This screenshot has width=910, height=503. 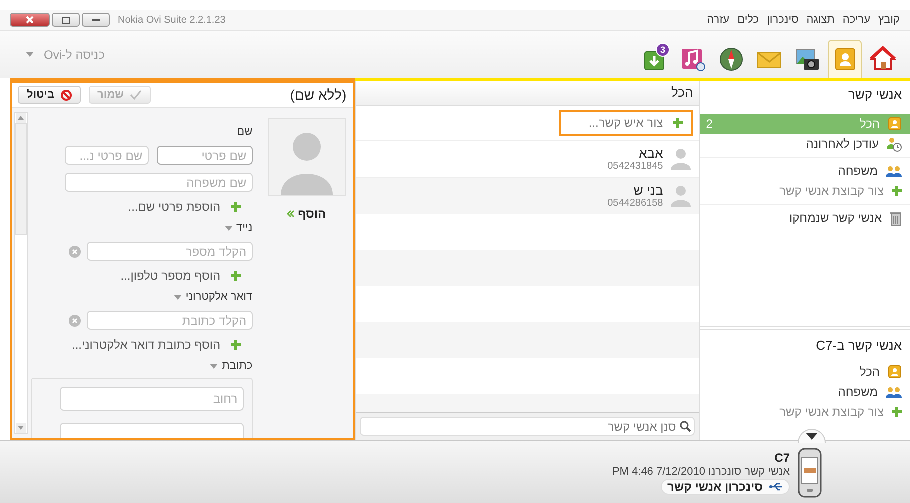 What do you see at coordinates (859, 345) in the screenshot?
I see `section-title: אנשי קשר ב-C7` at bounding box center [859, 345].